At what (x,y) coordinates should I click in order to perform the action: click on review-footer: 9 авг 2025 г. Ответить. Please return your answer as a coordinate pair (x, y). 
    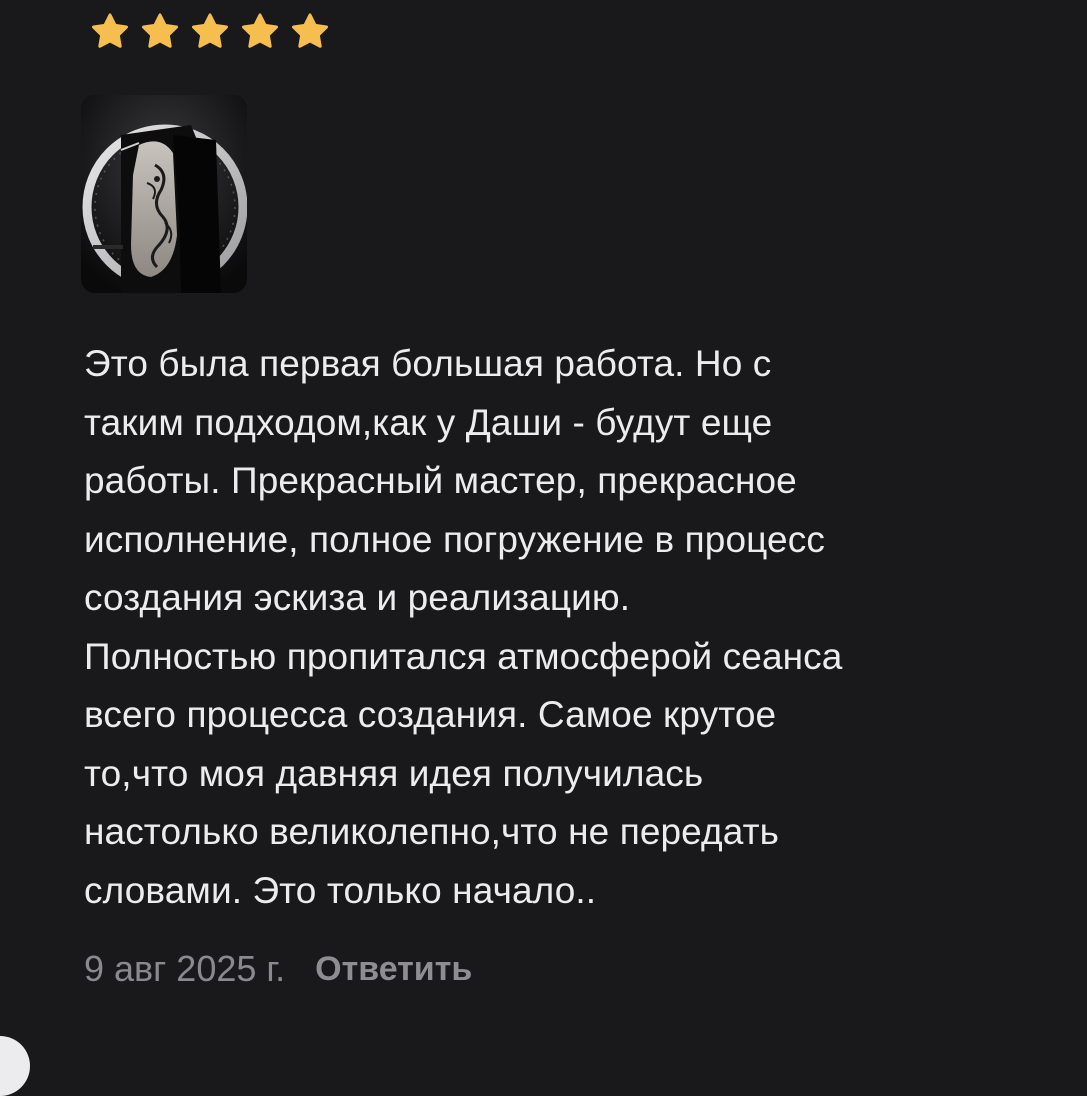
    Looking at the image, I should click on (278, 969).